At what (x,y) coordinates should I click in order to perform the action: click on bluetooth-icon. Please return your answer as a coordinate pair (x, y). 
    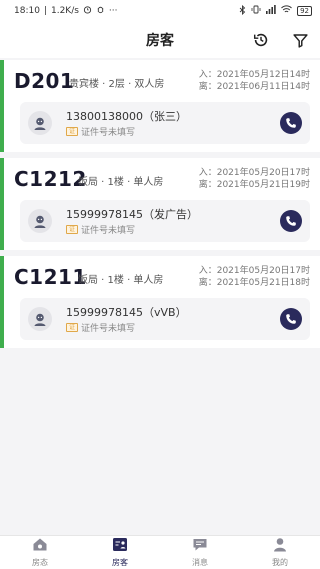
    Looking at the image, I should click on (242, 11).